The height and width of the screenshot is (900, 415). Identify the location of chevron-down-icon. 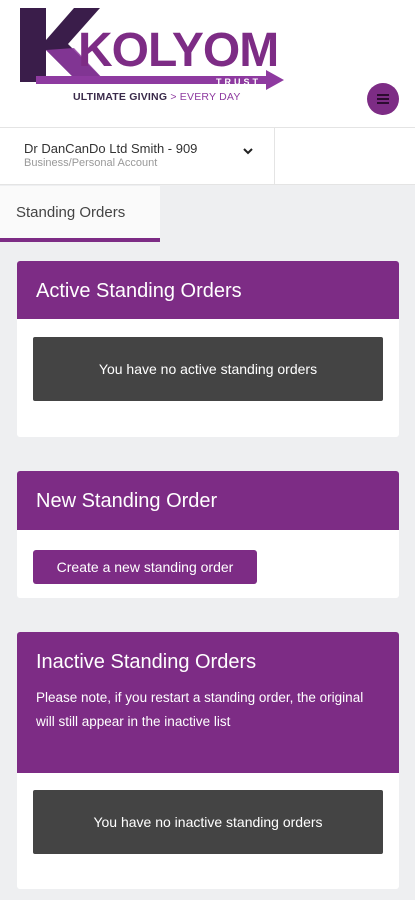
(248, 151).